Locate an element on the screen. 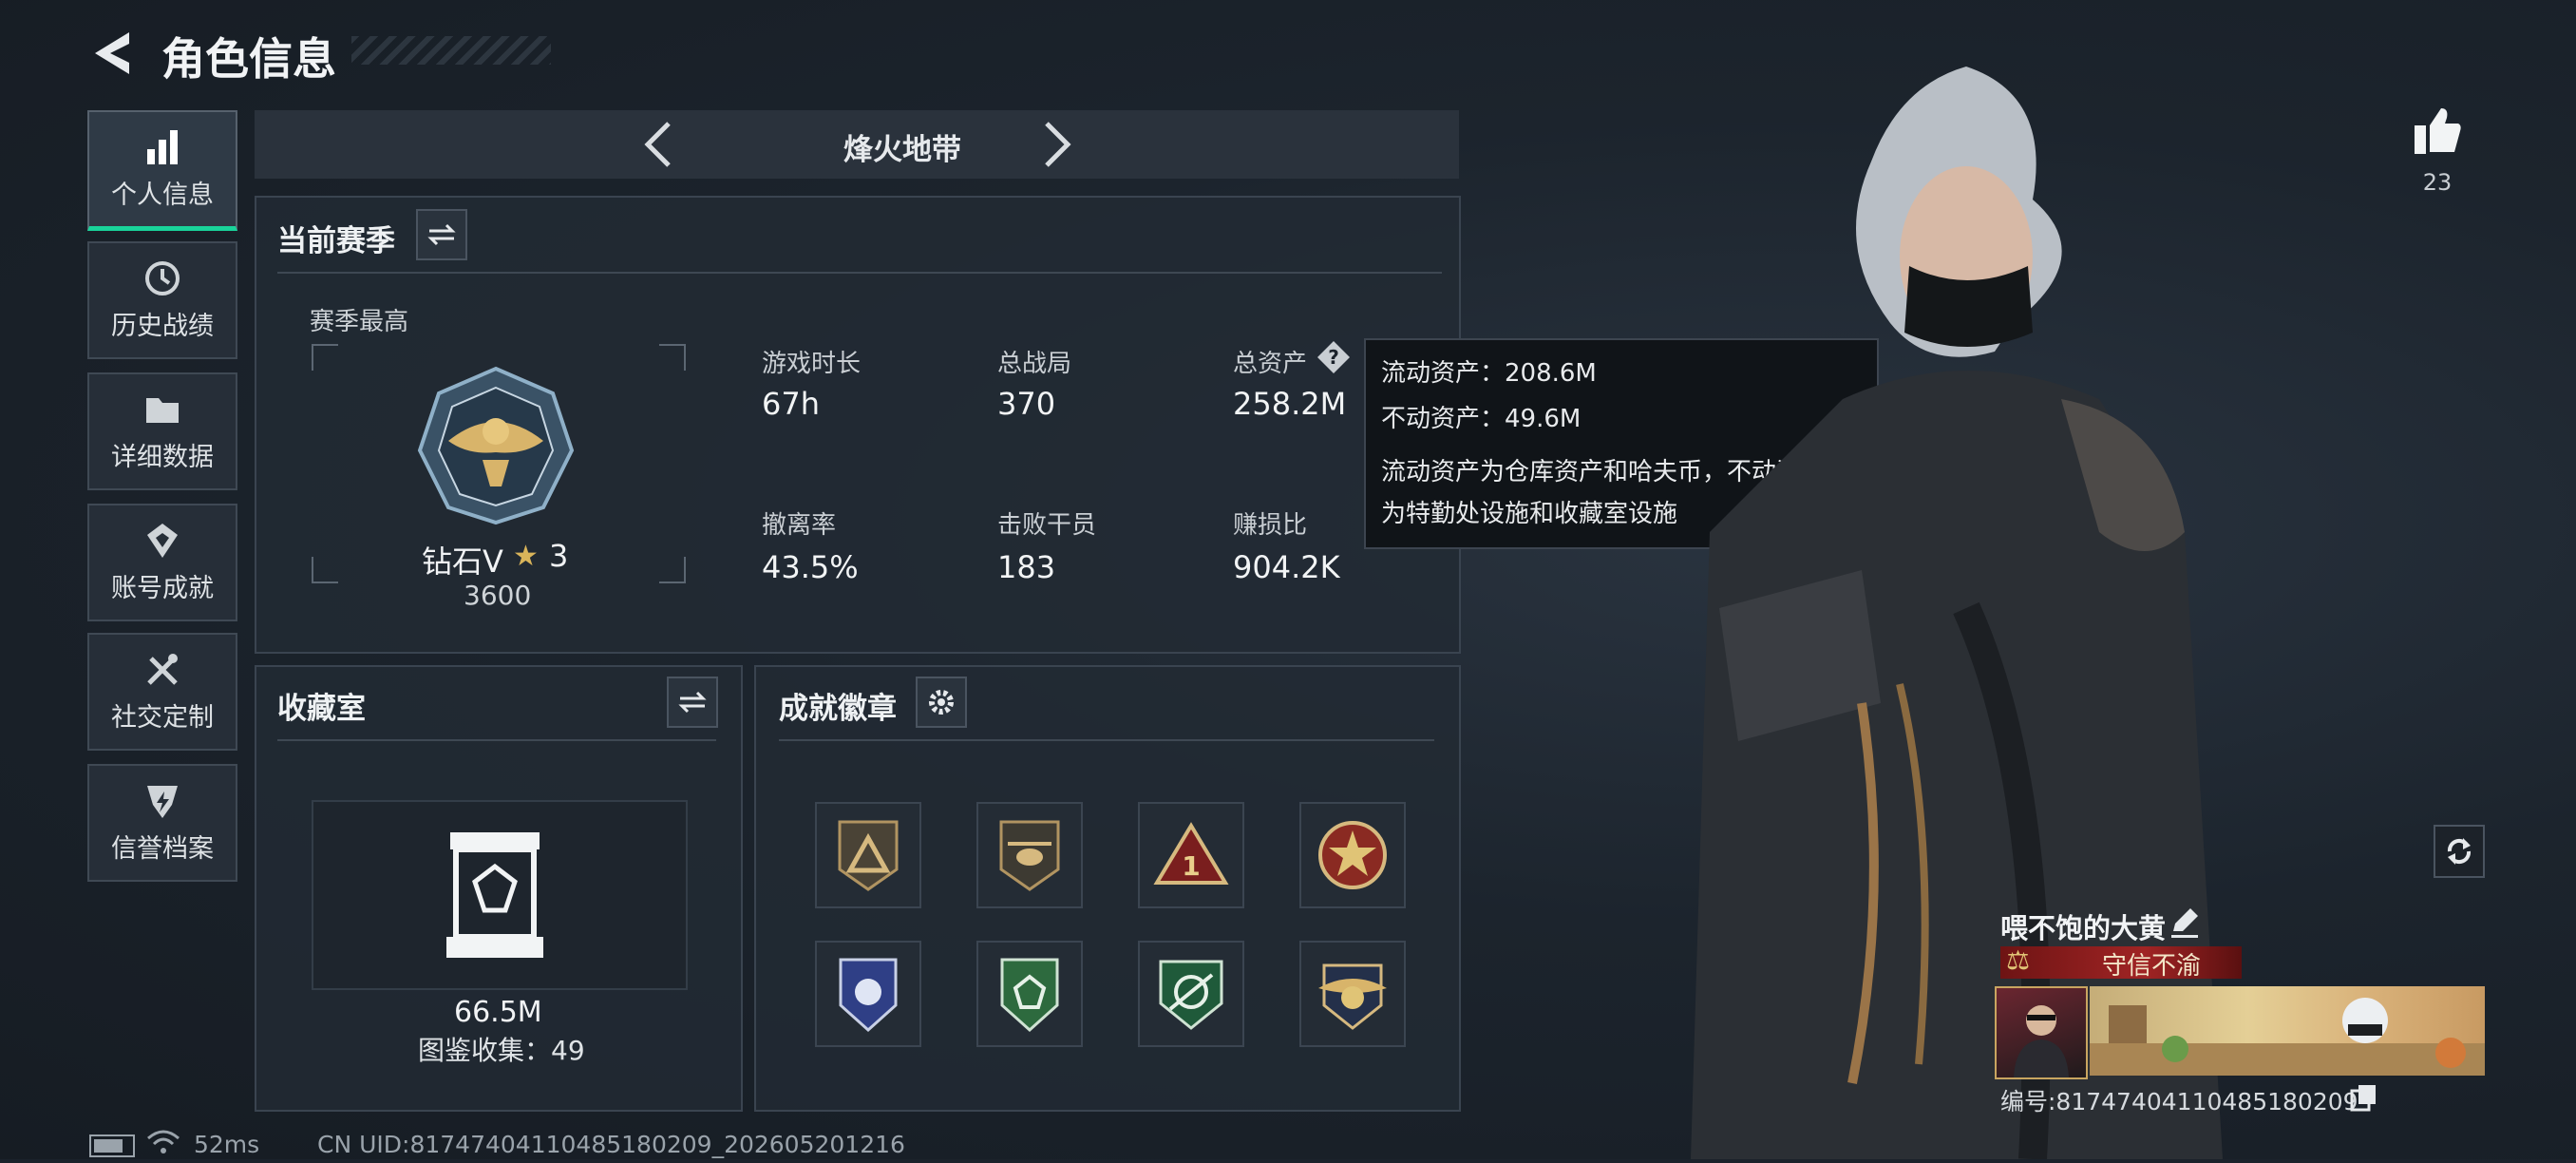  eagle-rank-icon is located at coordinates (496, 445).